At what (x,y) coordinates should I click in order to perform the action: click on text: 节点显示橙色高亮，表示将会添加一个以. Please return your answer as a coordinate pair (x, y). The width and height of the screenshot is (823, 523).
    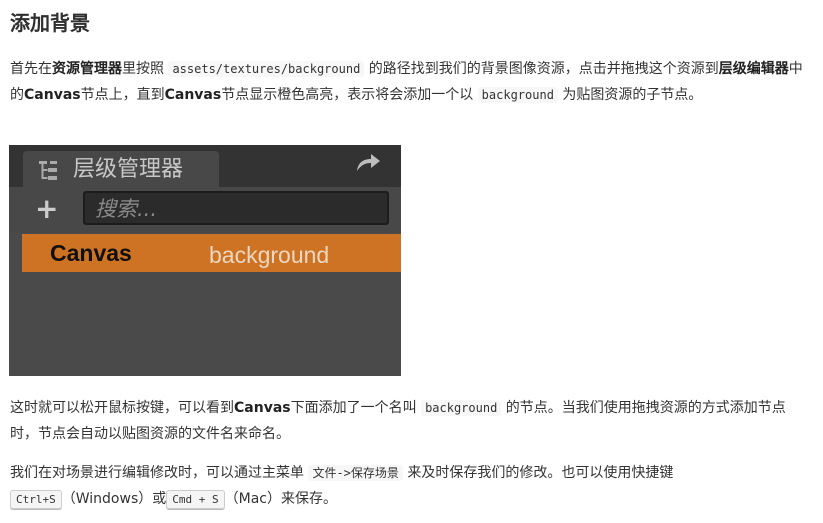
    Looking at the image, I should click on (347, 95).